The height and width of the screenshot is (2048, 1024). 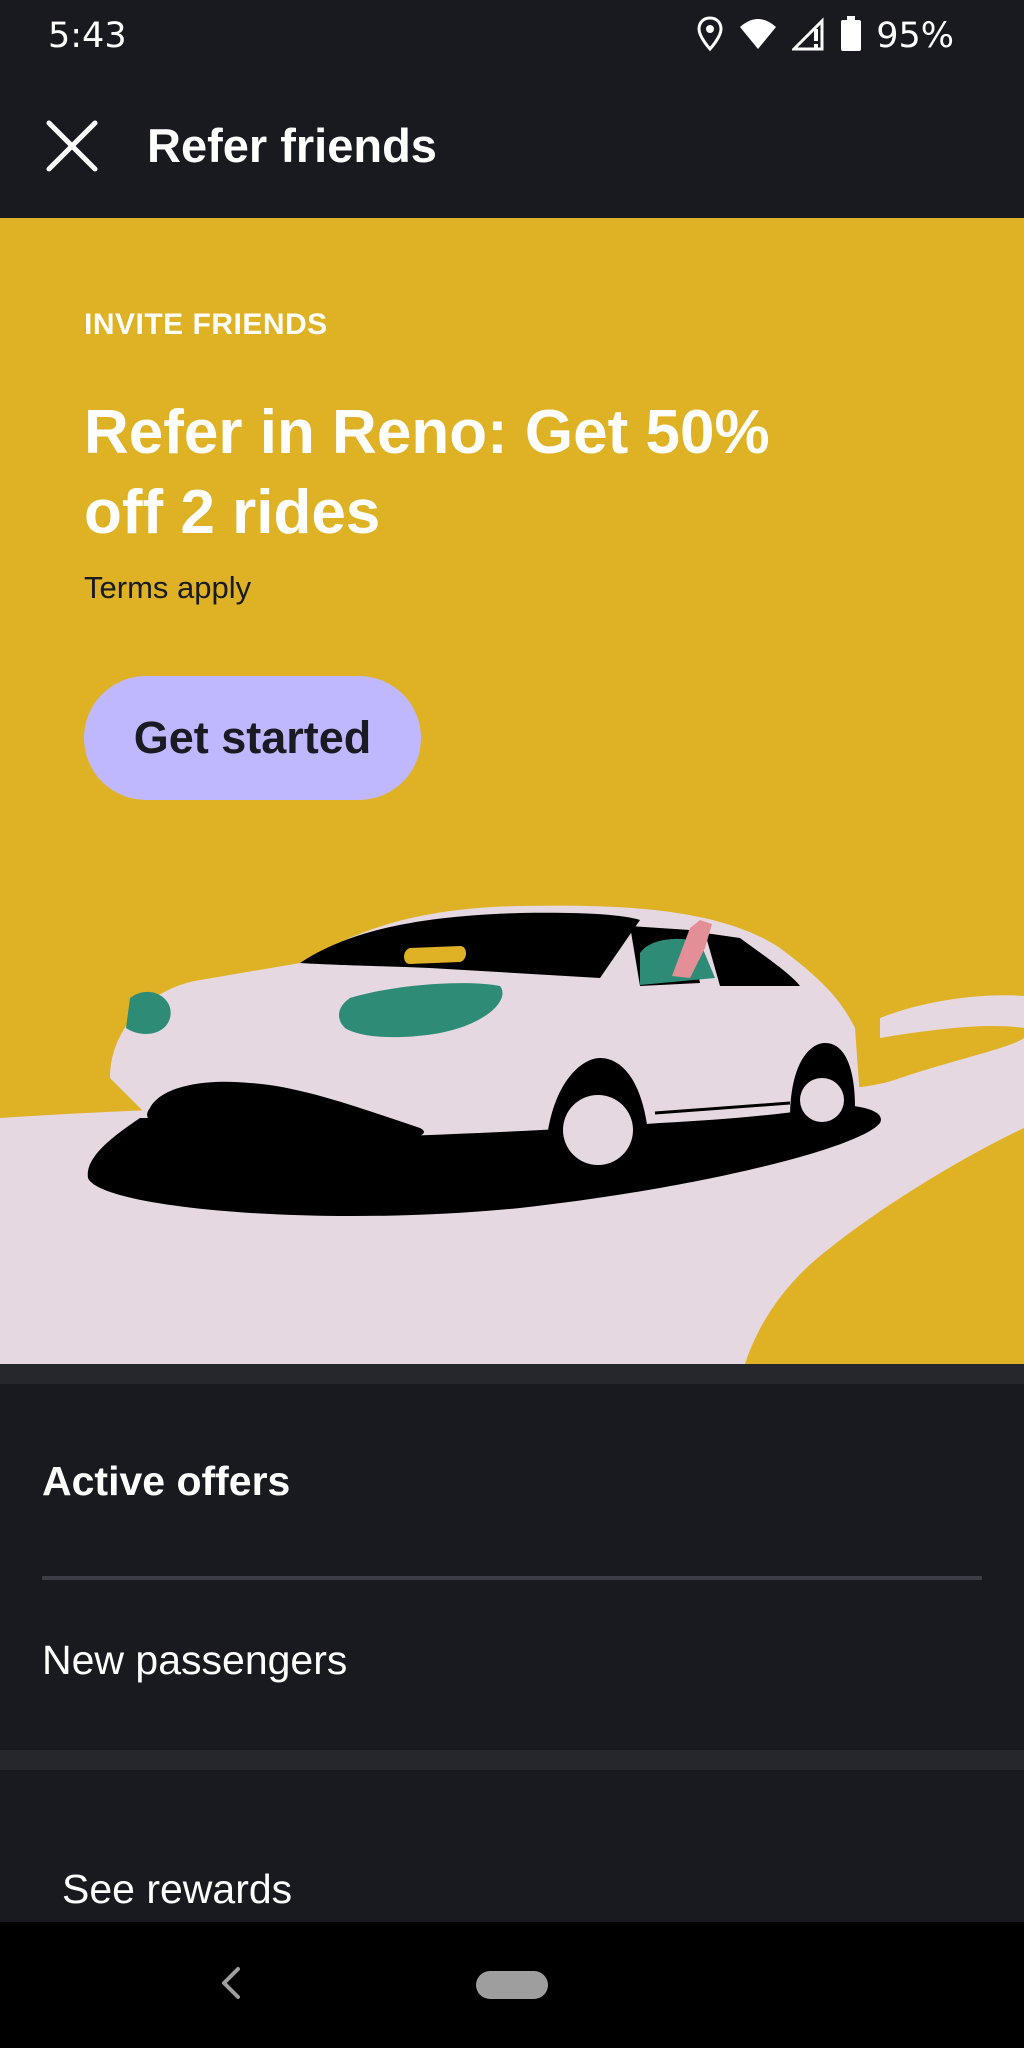 I want to click on promo-eyebrow: INVITE FRIENDS, so click(x=206, y=324).